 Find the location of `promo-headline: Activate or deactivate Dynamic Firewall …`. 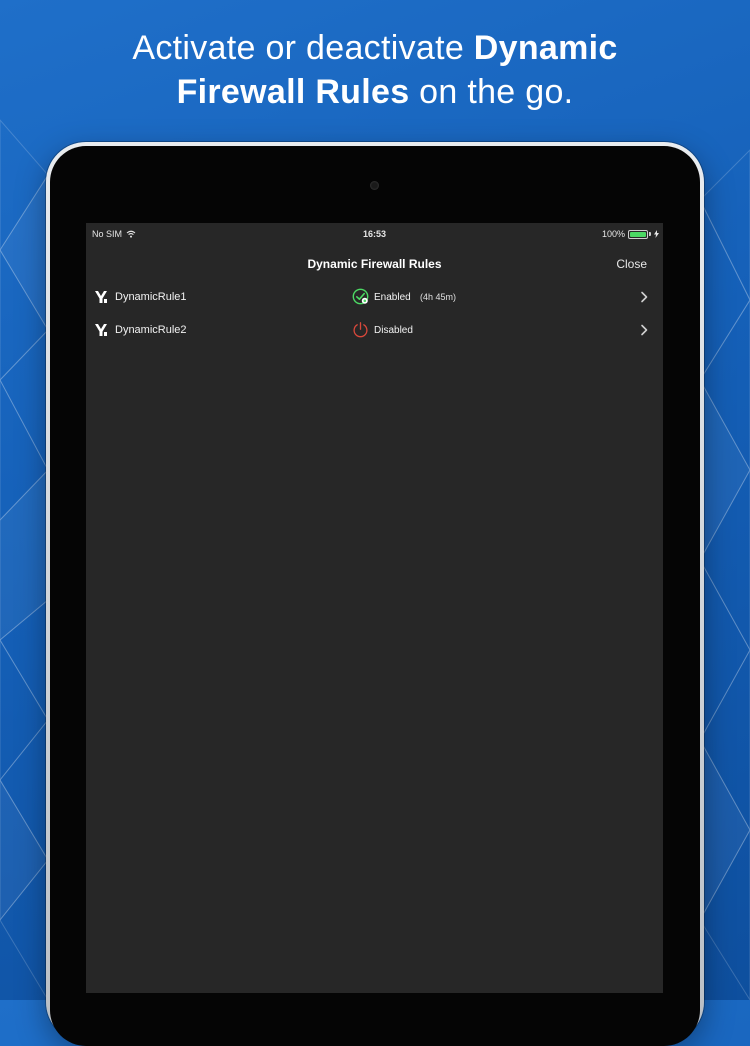

promo-headline: Activate or deactivate Dynamic Firewall … is located at coordinates (375, 70).